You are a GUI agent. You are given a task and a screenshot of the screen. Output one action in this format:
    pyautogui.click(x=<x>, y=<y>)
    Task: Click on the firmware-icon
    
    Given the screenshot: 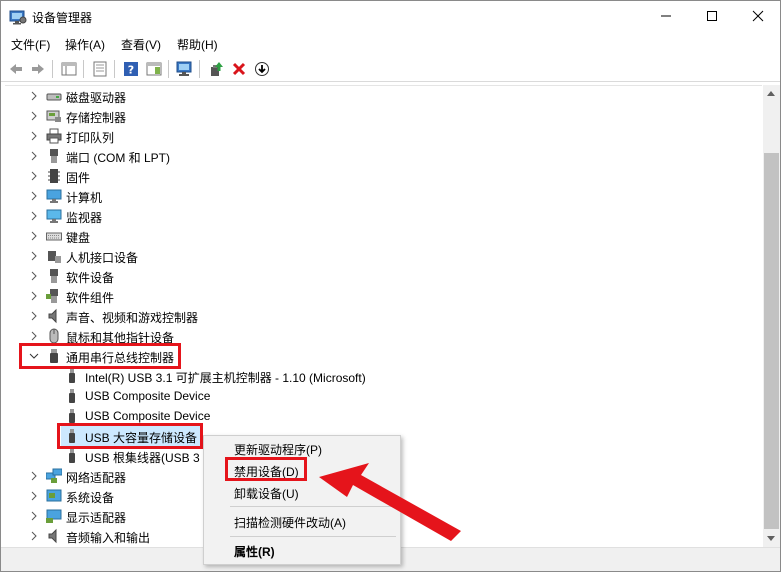 What is the action you would take?
    pyautogui.click(x=54, y=176)
    